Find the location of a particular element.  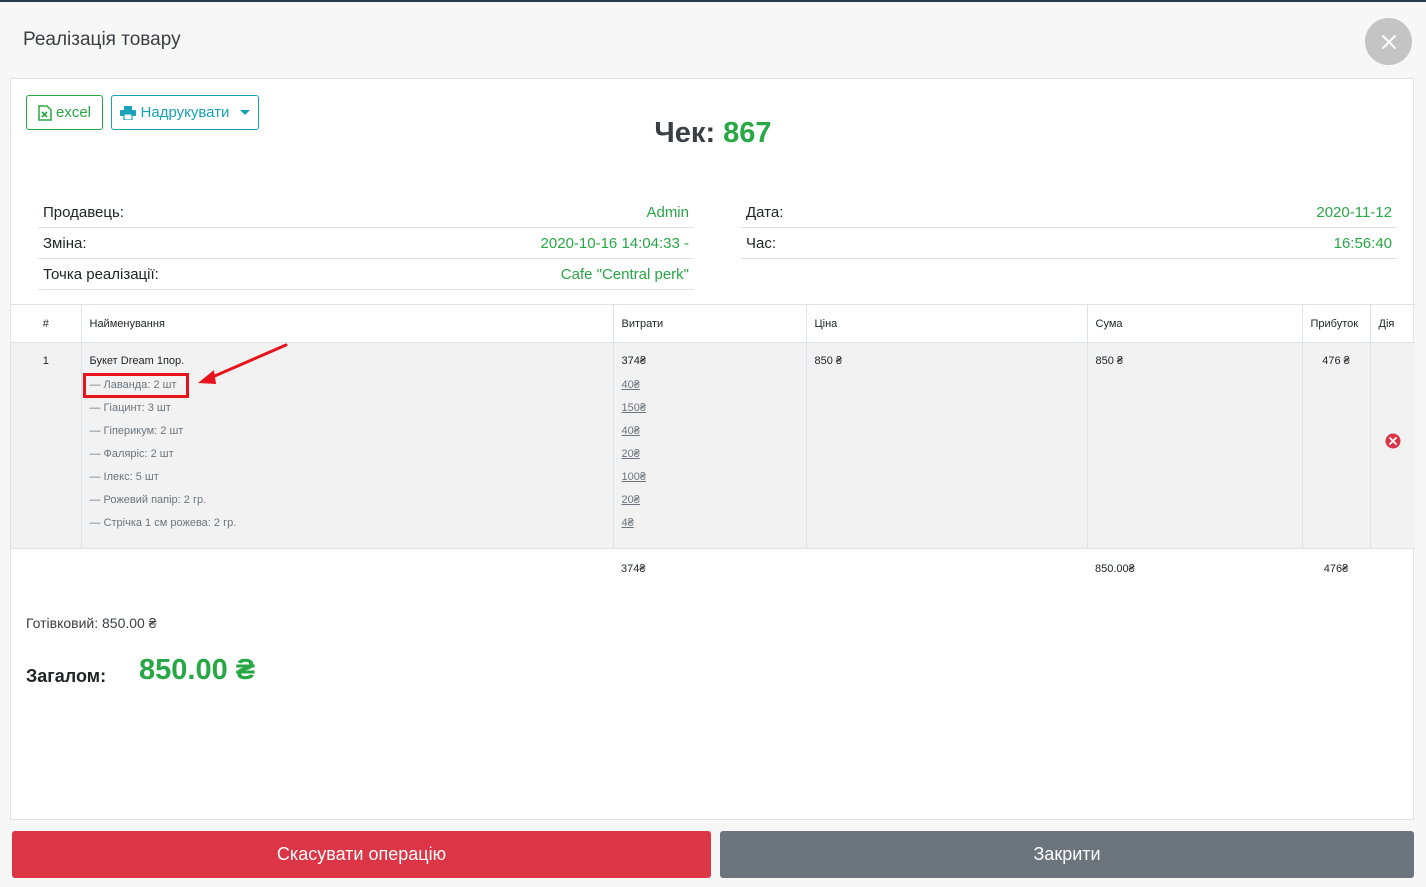

info-row-point: Точка реалізації: Cafe "Central perk" is located at coordinates (366, 274).